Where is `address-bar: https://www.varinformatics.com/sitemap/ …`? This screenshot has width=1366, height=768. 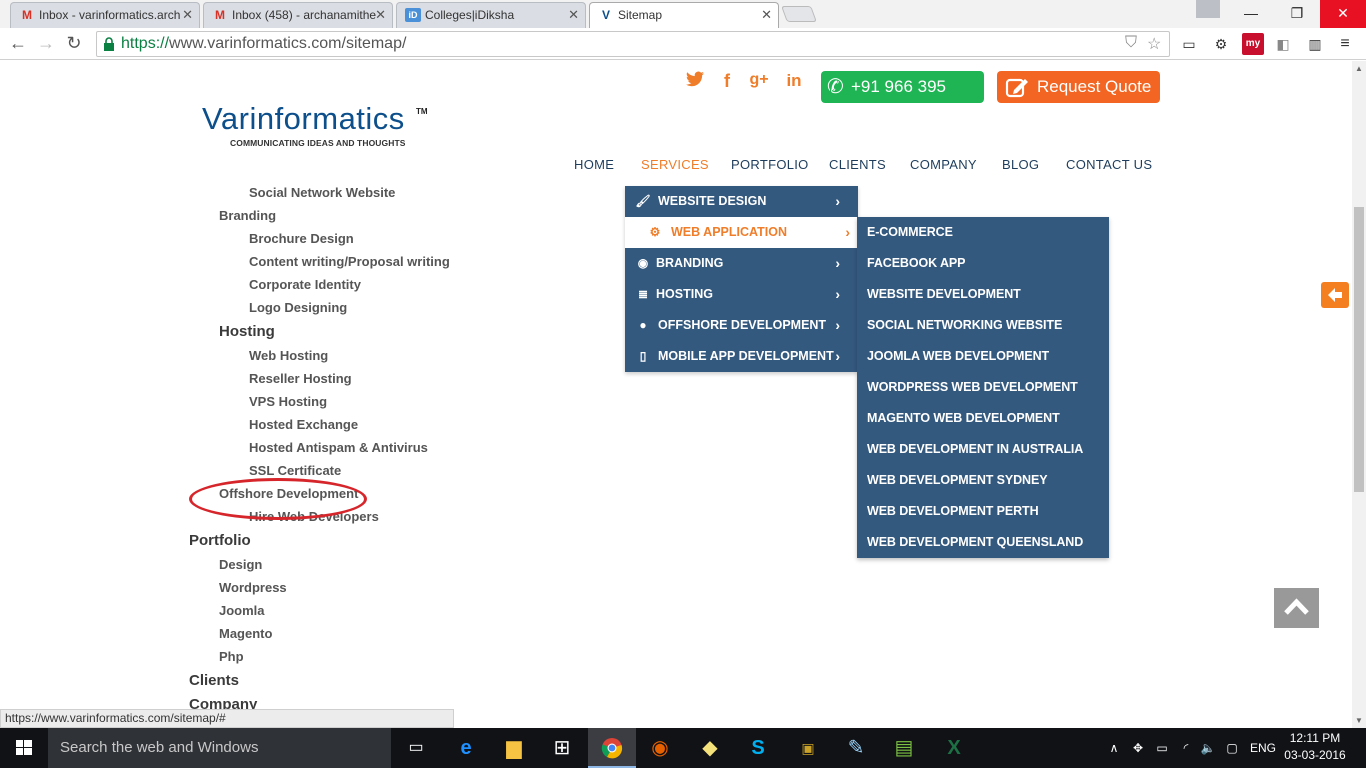 address-bar: https://www.varinformatics.com/sitemap/ … is located at coordinates (633, 44).